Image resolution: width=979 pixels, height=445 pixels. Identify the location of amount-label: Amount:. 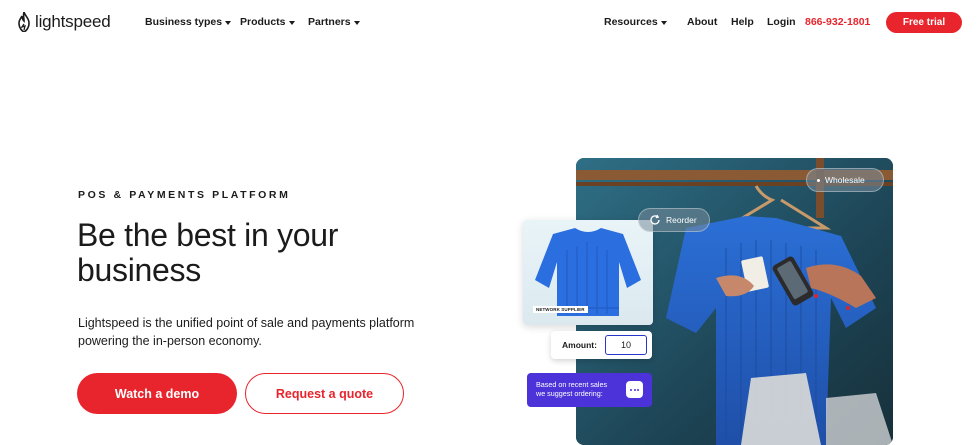
(579, 345).